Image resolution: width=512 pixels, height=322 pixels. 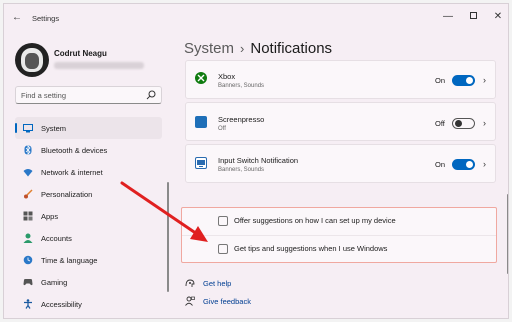 I want to click on tips-checkbox, so click(x=223, y=249).